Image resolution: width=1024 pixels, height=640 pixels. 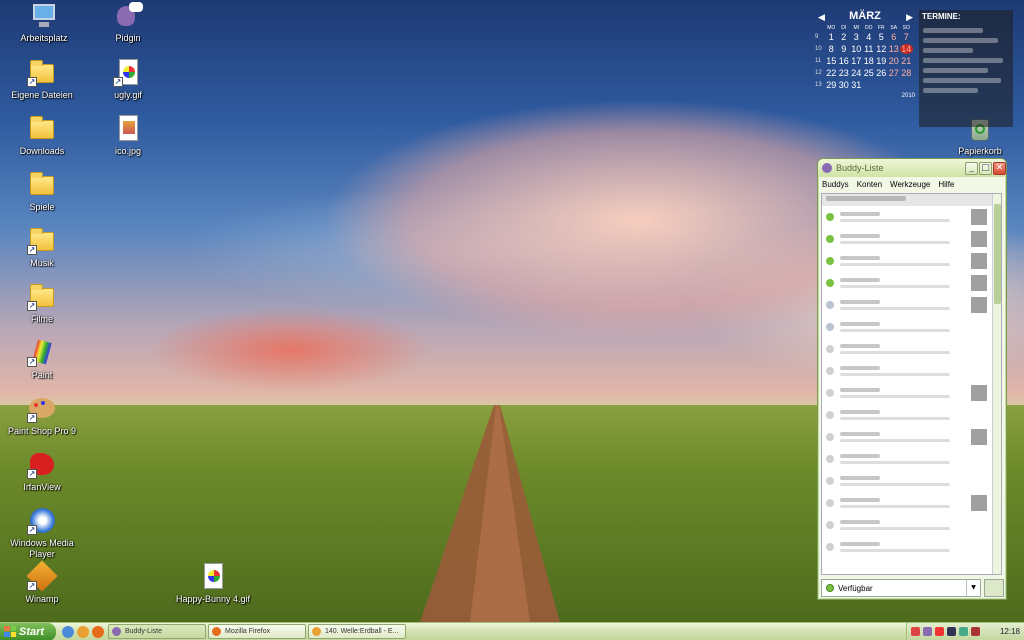 I want to click on calendar-day: 7, so click(x=906, y=37).